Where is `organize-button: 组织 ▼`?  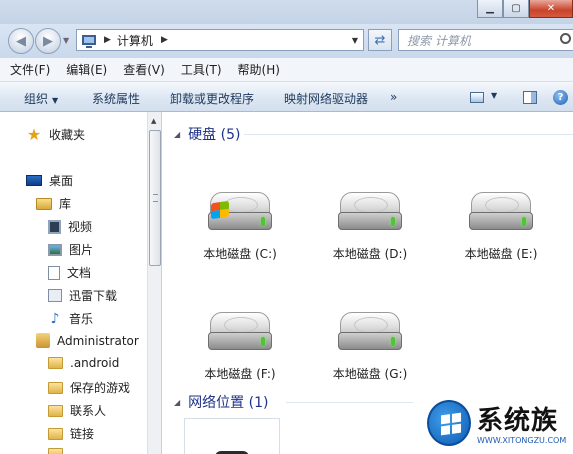
organize-button: 组织 ▼ is located at coordinates (41, 98).